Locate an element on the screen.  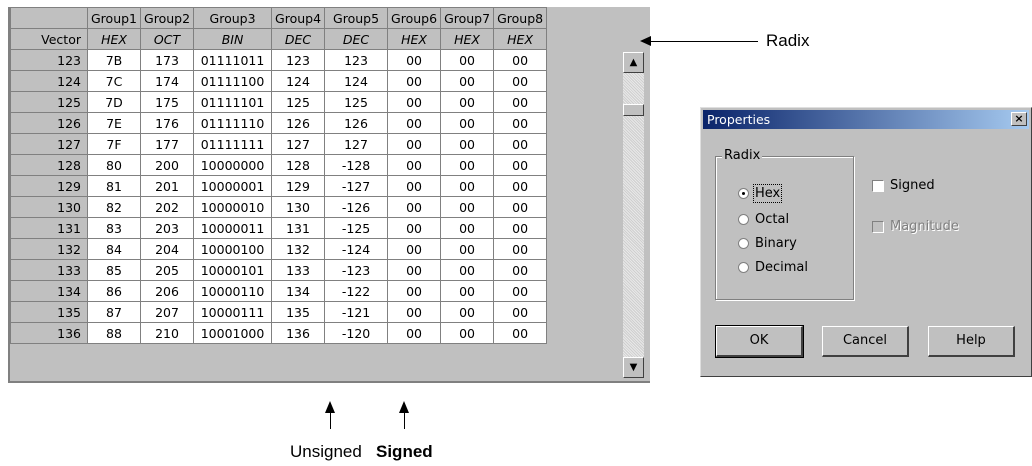
scroll-up-arrow-icon: ▲ is located at coordinates (633, 62).